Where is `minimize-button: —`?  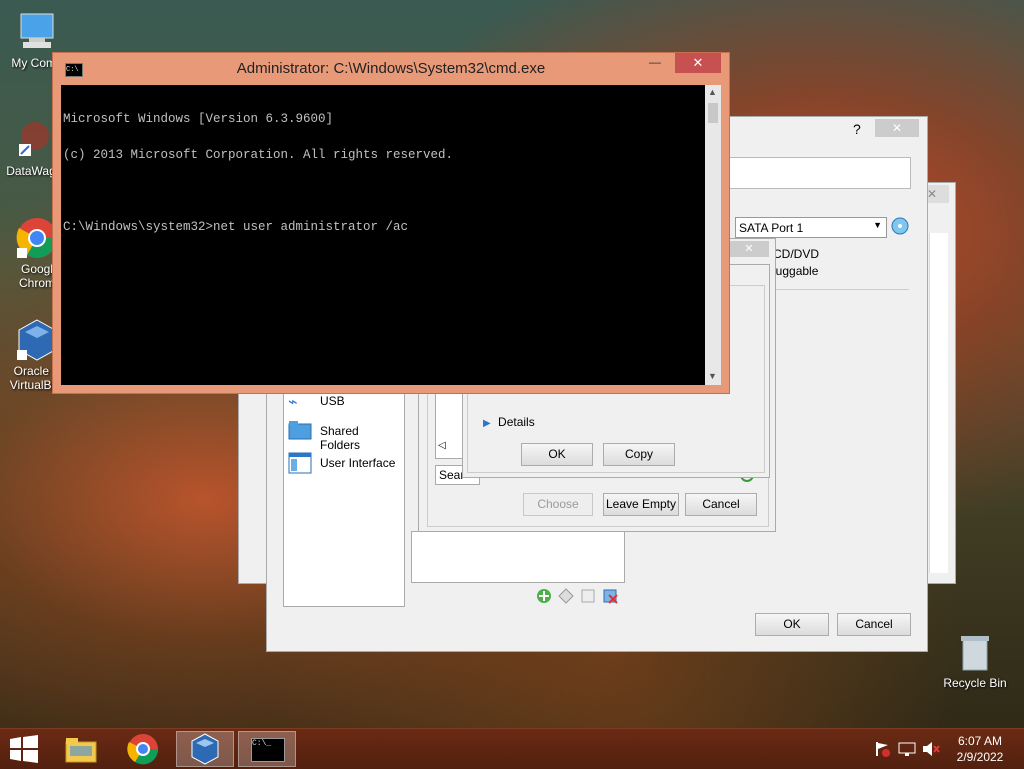 minimize-button: — is located at coordinates (655, 63).